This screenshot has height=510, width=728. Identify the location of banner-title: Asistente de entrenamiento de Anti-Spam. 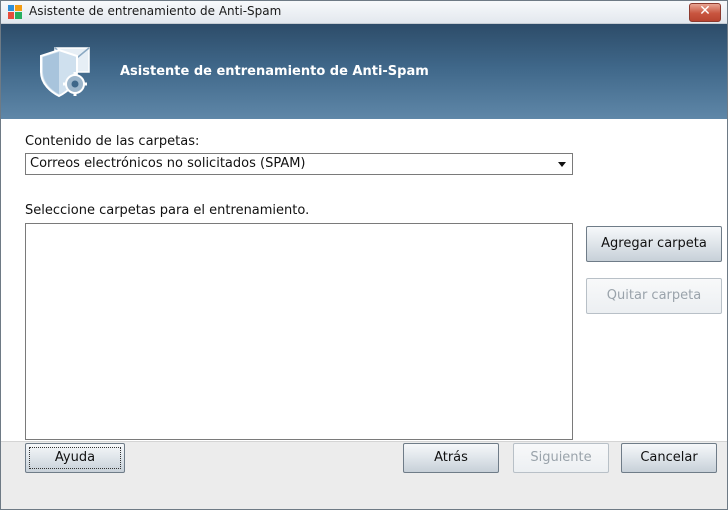
(274, 71).